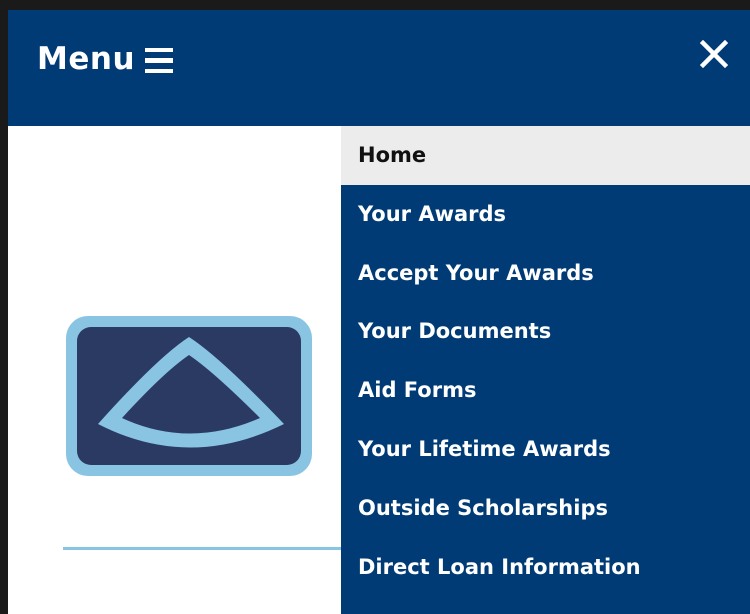  I want to click on nav-item-direct-loan-information: Direct Loan Information, so click(545, 567).